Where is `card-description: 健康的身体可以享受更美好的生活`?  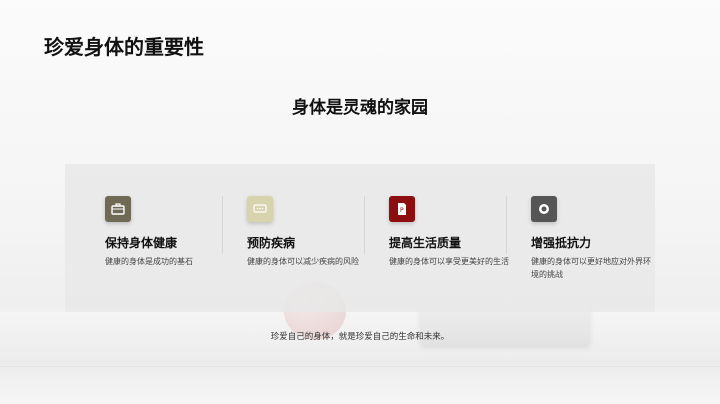 card-description: 健康的身体可以享受更美好的生活 is located at coordinates (449, 261).